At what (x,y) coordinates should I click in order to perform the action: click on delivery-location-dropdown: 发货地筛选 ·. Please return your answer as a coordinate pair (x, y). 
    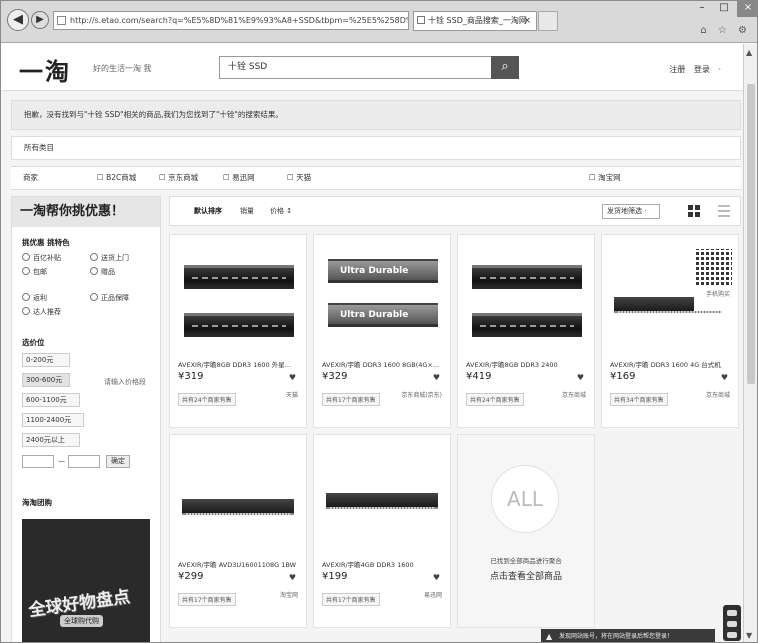
    Looking at the image, I should click on (631, 211).